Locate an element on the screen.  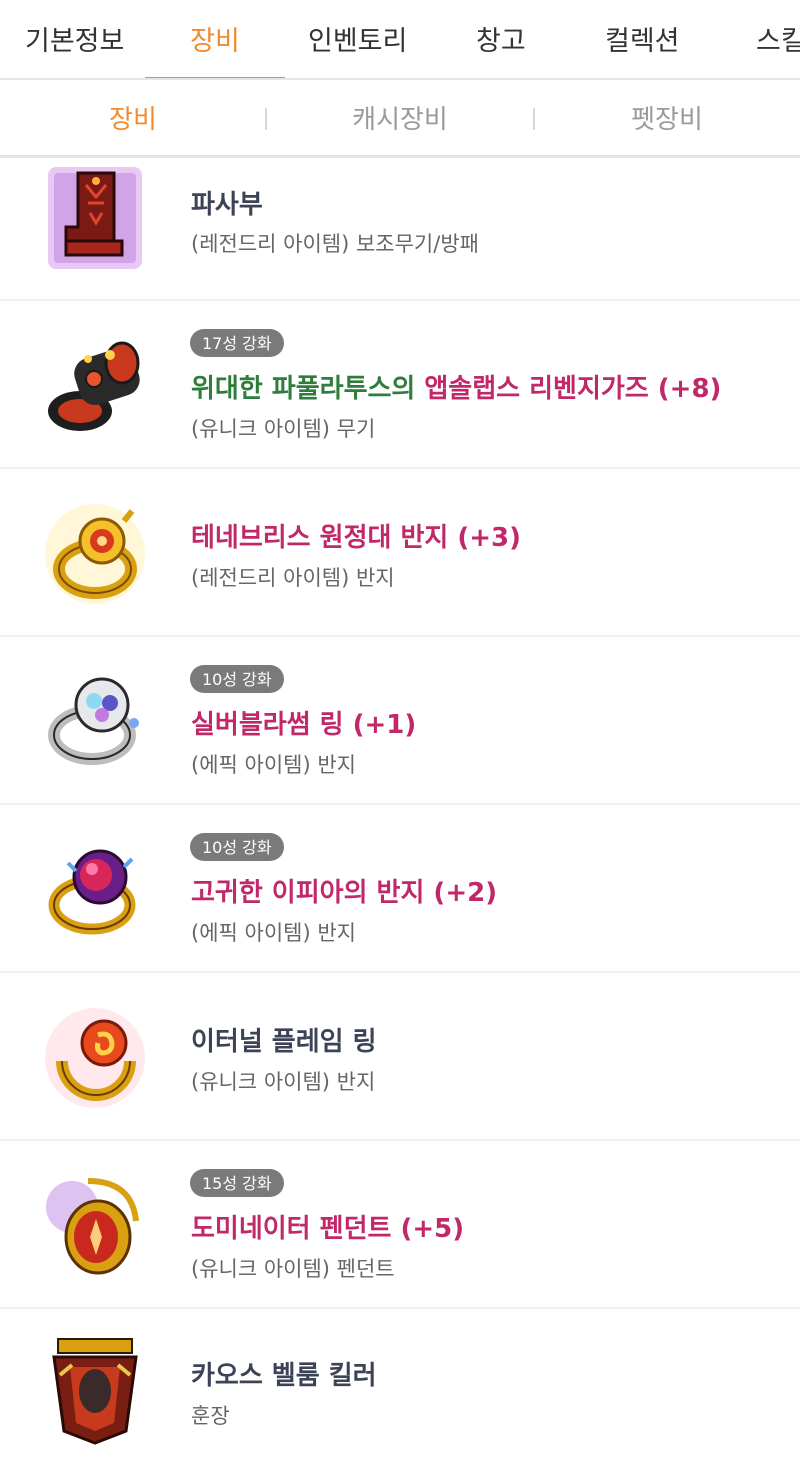
tab-inventory: 인벤토리 is located at coordinates (358, 39).